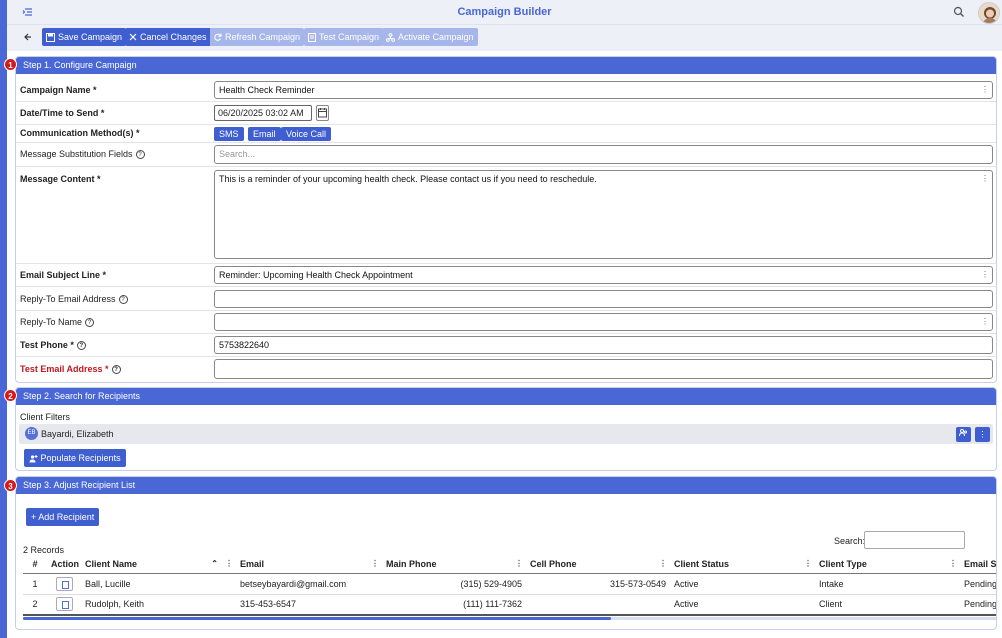  Describe the element at coordinates (35, 565) in the screenshot. I see `col-header-num: #` at that location.